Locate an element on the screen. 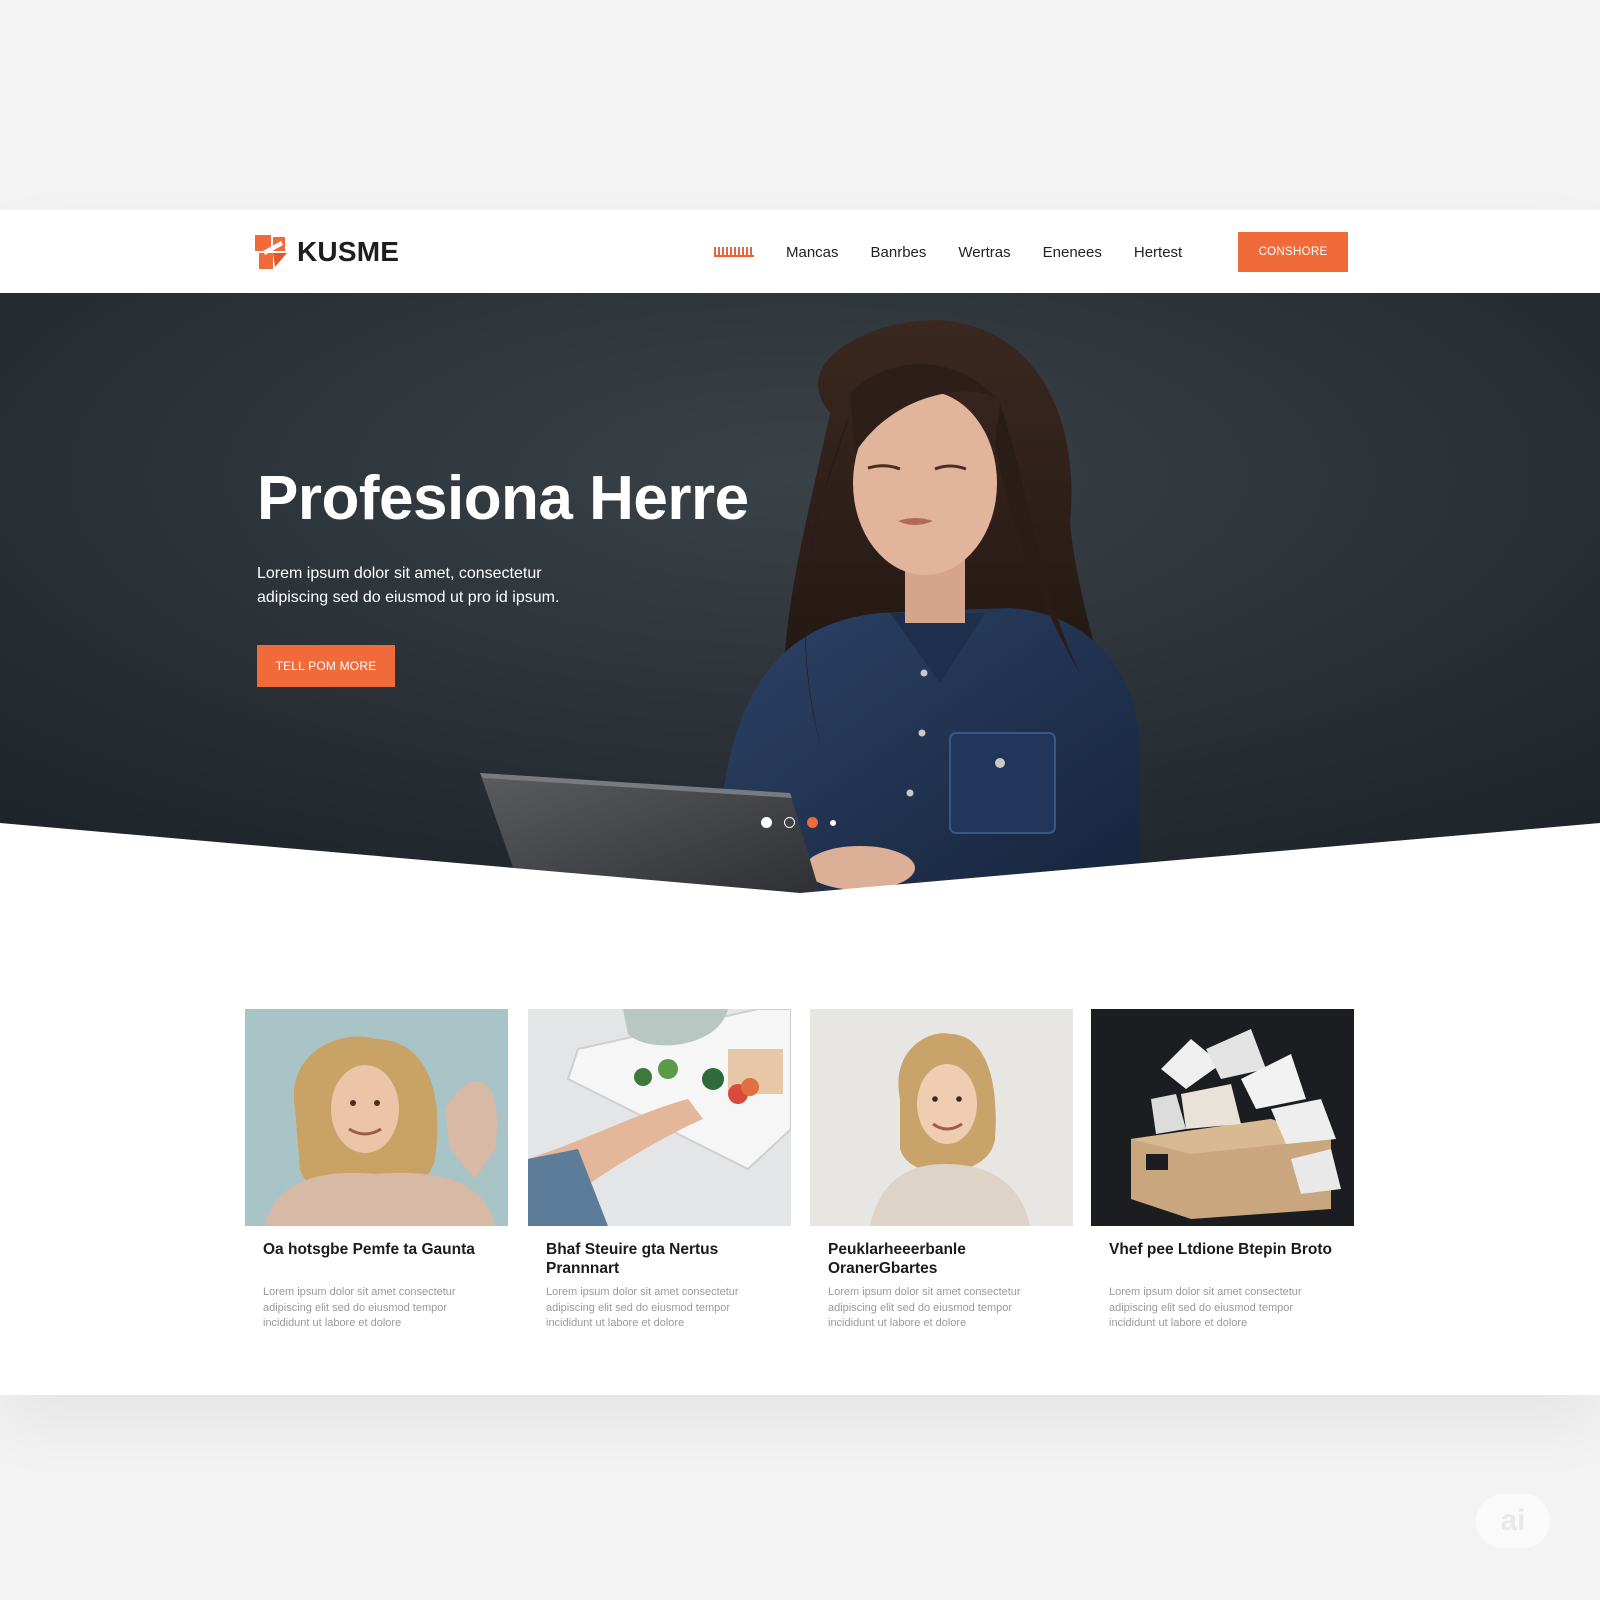 The image size is (1600, 1600). card-title-4: Vhef pee Ltdione Btepin Broto is located at coordinates (1221, 1249).